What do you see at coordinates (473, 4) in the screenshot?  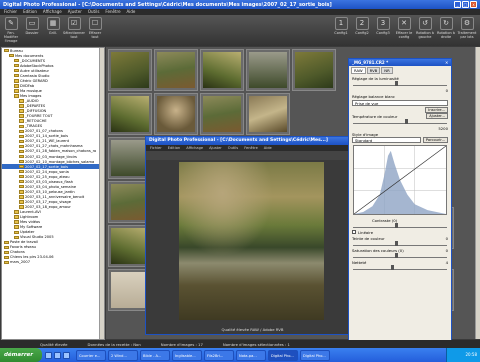 I see `close-button: x` at bounding box center [473, 4].